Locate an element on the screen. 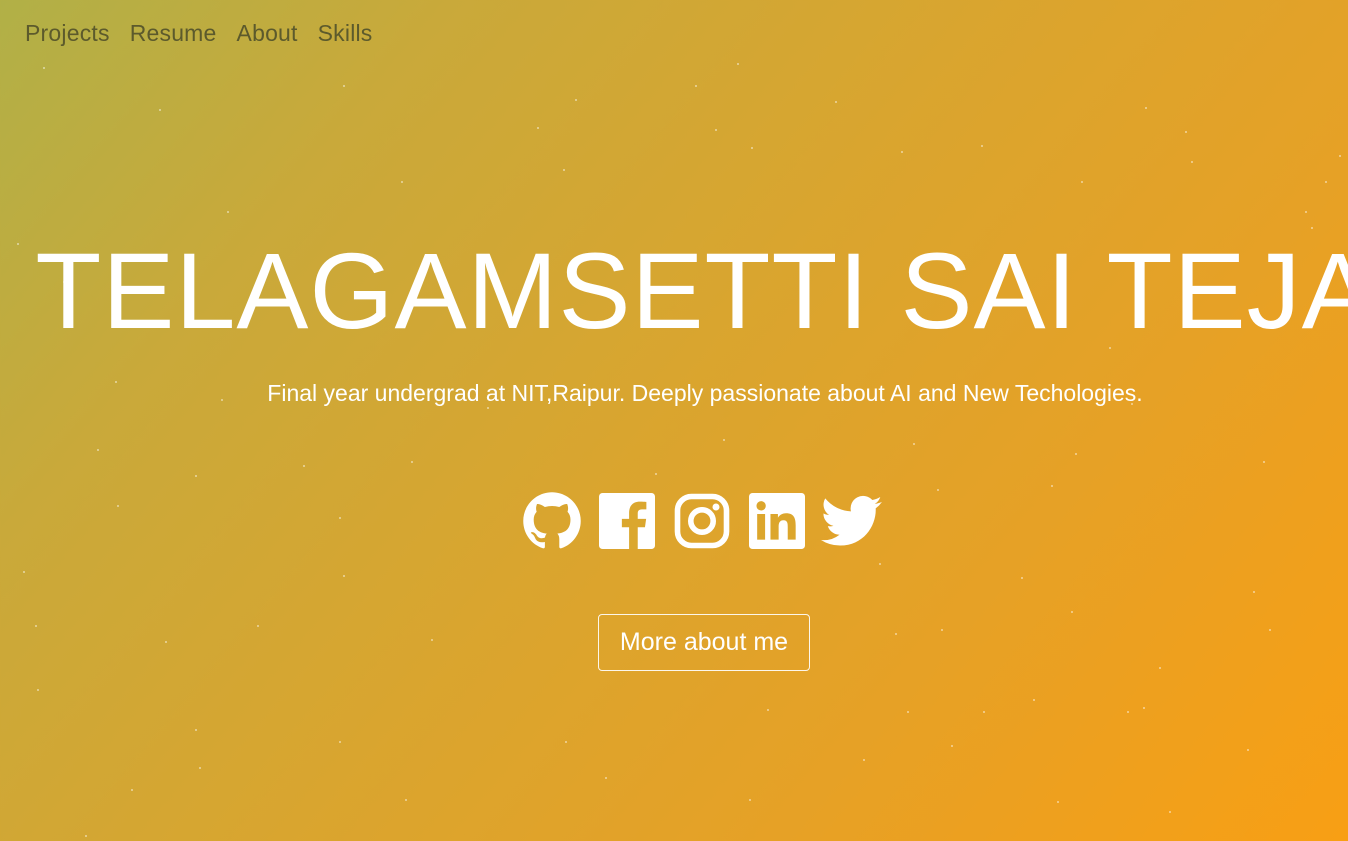 The height and width of the screenshot is (841, 1348). github-link is located at coordinates (552, 521).